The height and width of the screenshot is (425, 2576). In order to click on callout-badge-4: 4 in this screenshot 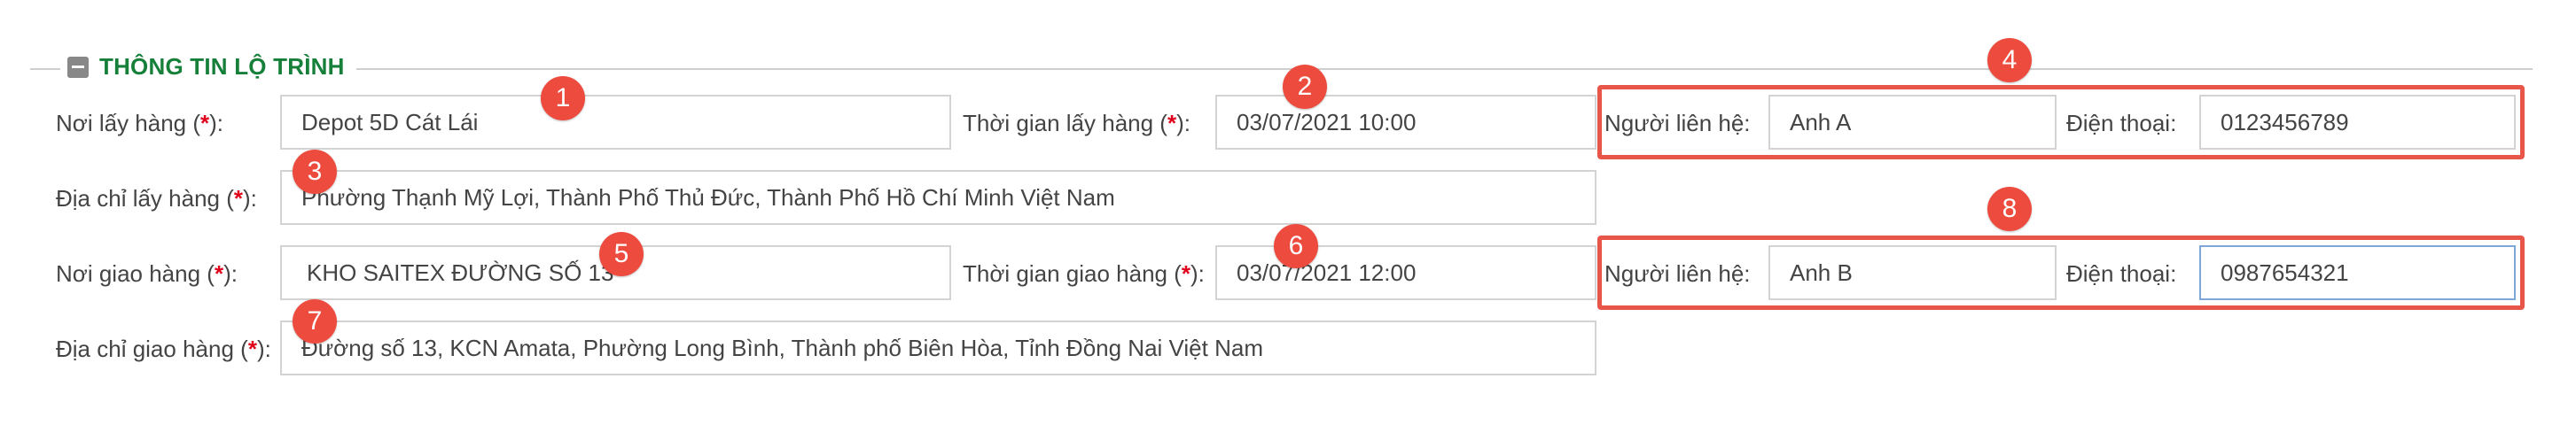, I will do `click(2009, 60)`.